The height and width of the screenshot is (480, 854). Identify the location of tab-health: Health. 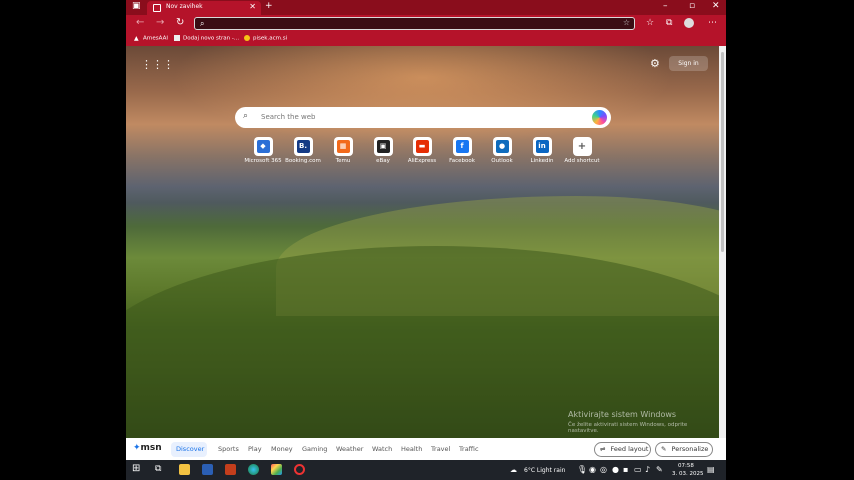
(411, 449).